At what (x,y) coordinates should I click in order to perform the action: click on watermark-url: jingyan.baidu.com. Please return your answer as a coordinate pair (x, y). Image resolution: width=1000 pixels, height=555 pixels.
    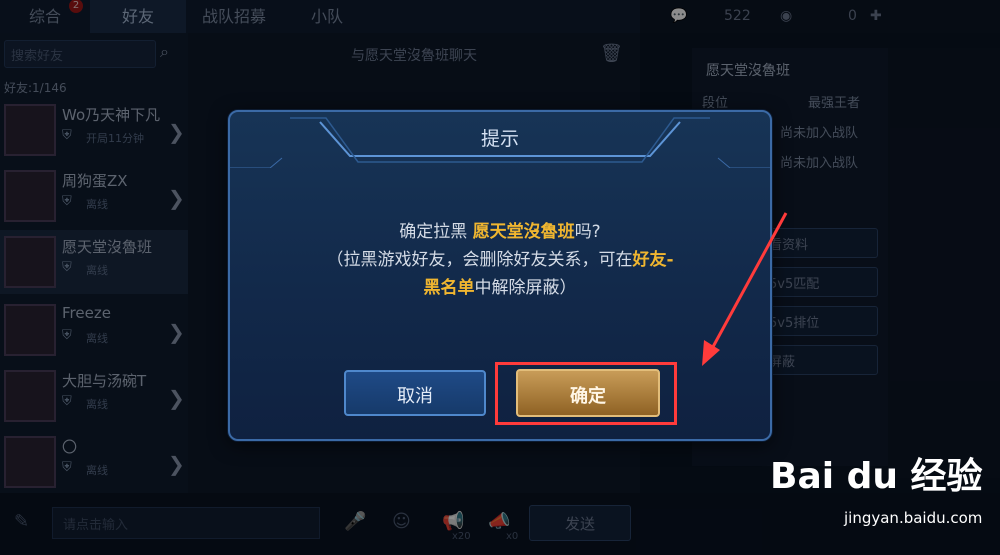
    Looking at the image, I should click on (913, 518).